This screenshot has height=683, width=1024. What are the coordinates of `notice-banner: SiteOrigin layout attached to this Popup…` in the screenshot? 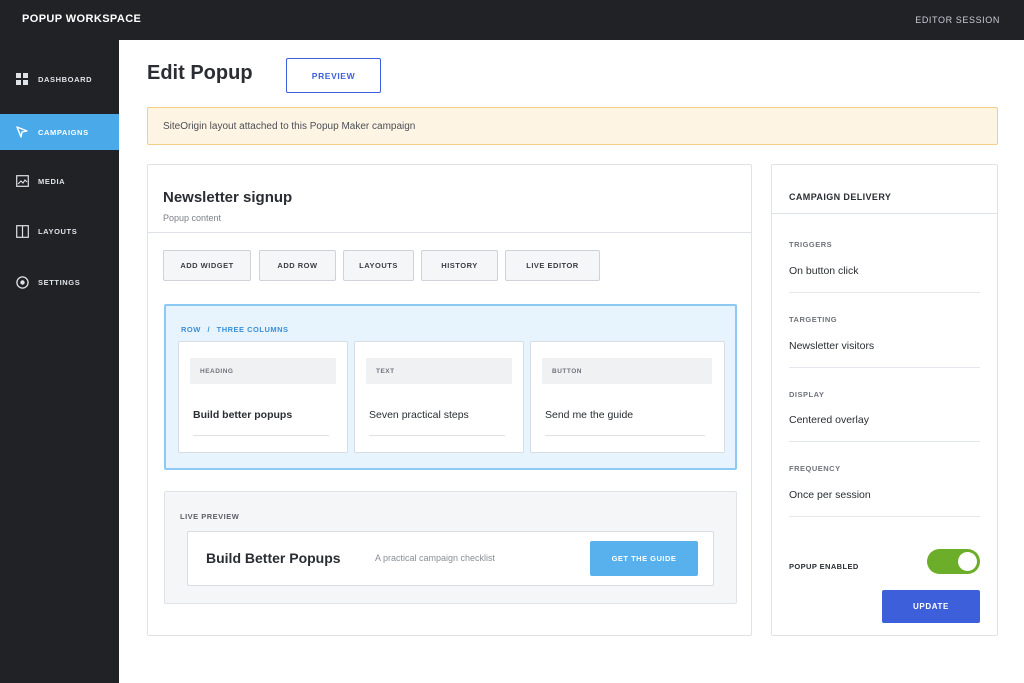 It's located at (572, 126).